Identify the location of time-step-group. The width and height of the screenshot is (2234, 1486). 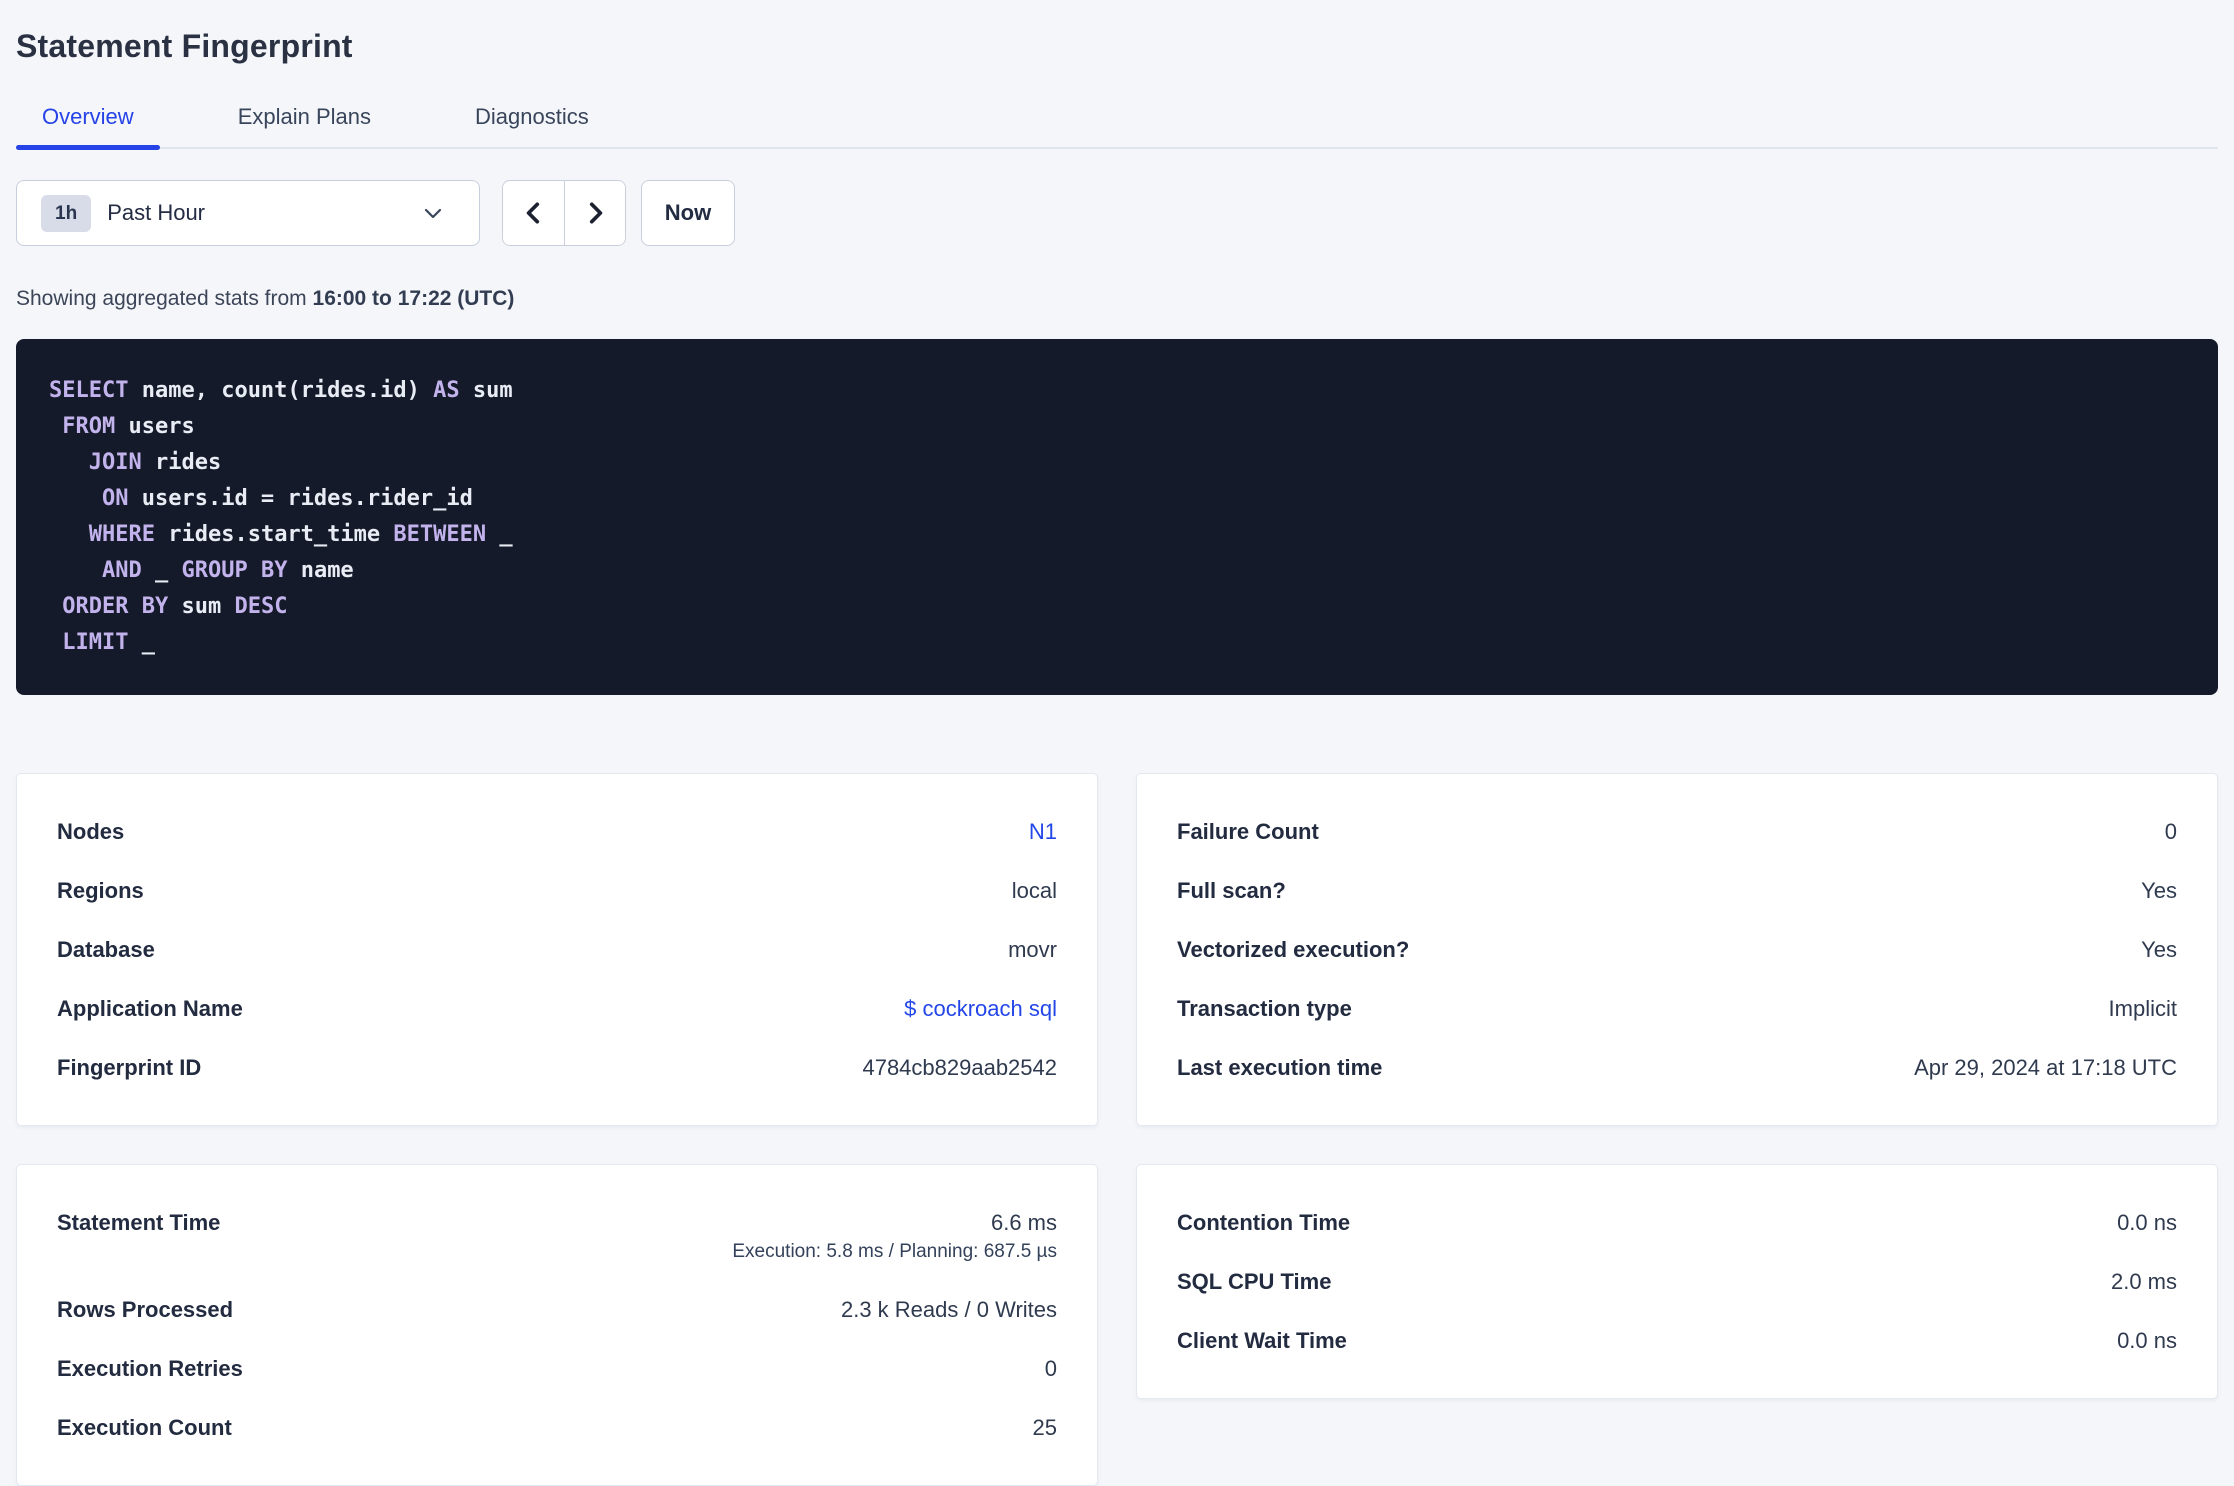
(564, 213).